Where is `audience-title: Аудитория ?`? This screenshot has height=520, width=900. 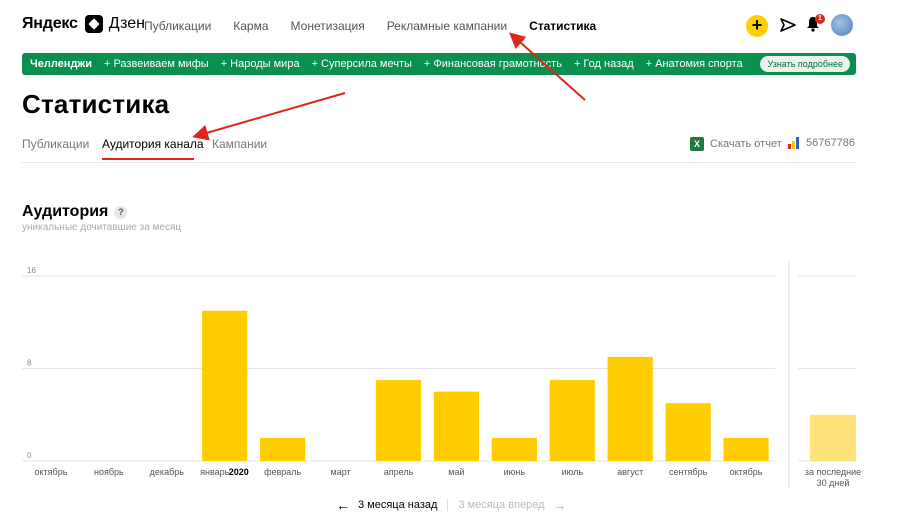 audience-title: Аудитория ? is located at coordinates (75, 212).